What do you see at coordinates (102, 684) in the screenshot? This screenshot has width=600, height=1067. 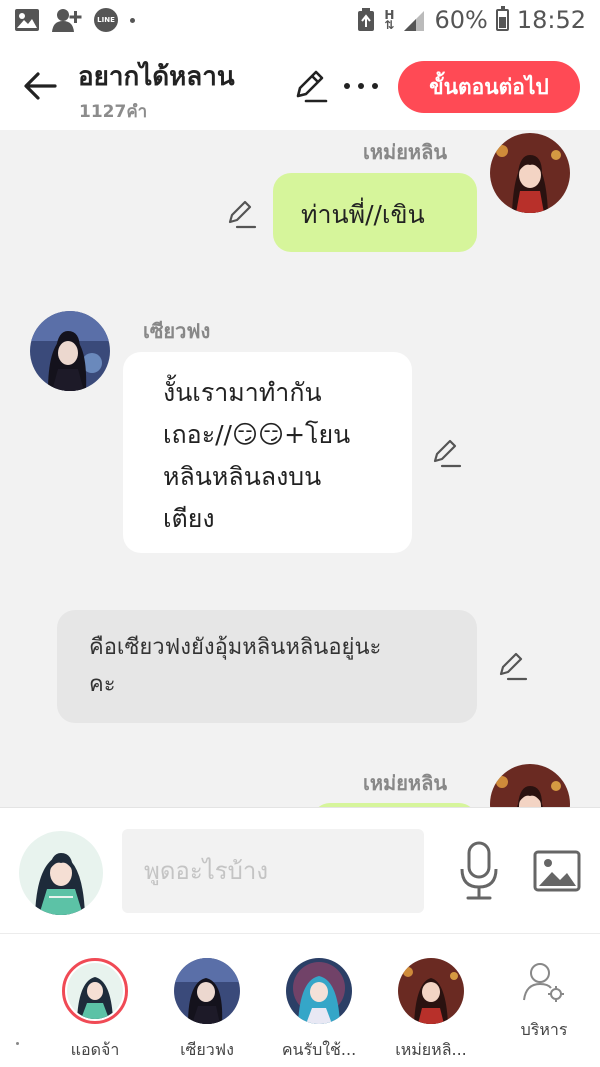 I see `message-line: คะ` at bounding box center [102, 684].